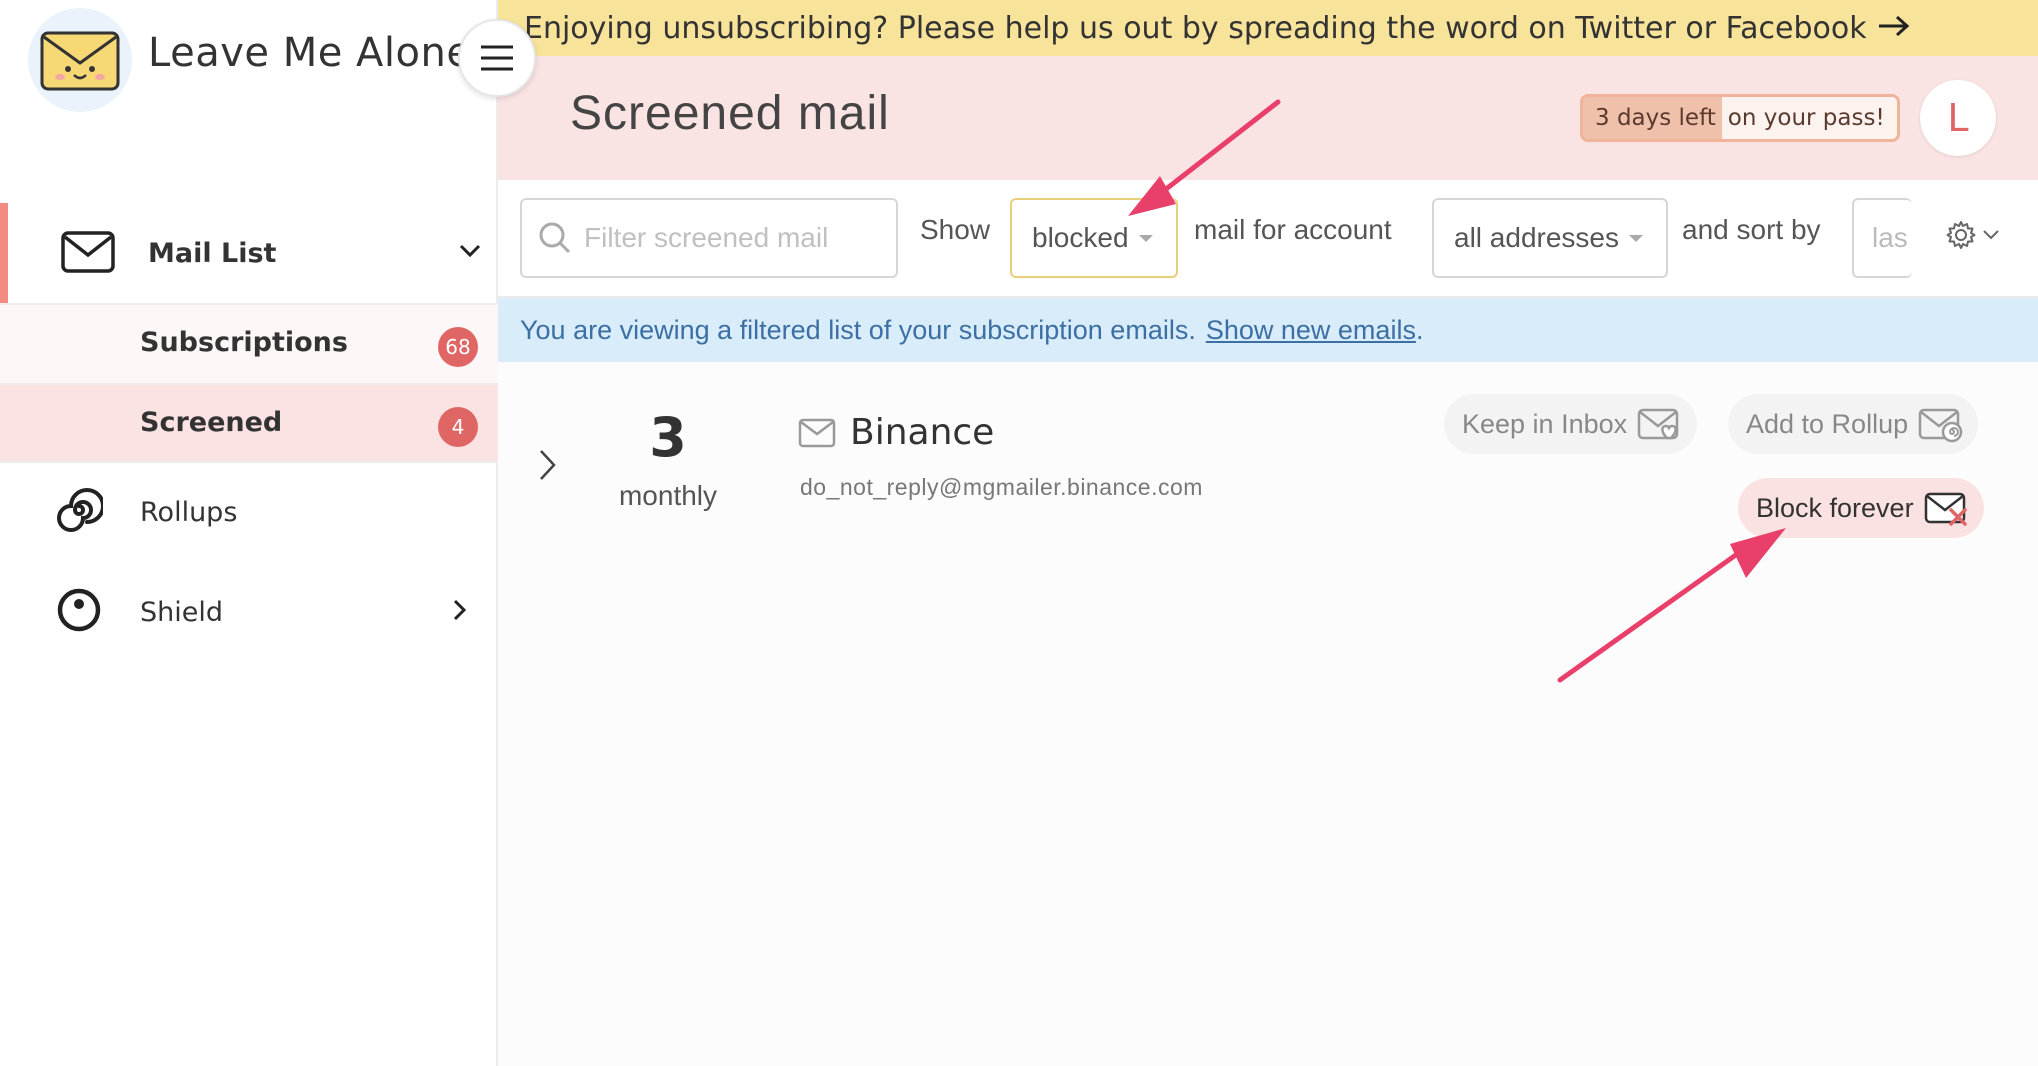  Describe the element at coordinates (249, 512) in the screenshot. I see `sidebar-item-rollups: Rollups` at that location.